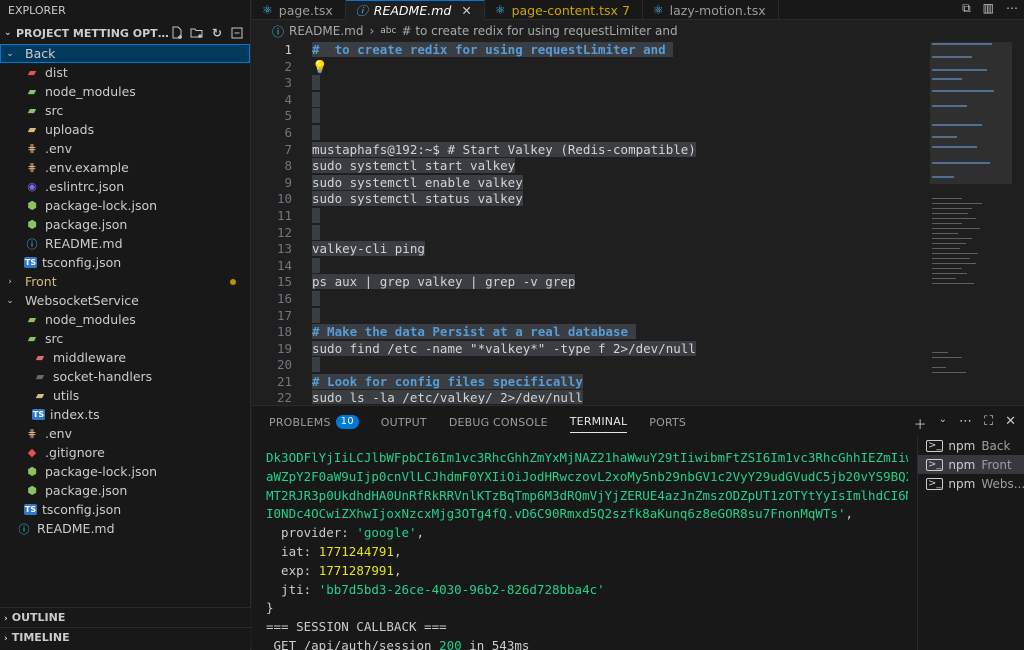 This screenshot has height=650, width=1024. What do you see at coordinates (587, 100) in the screenshot?
I see `code-line: 4` at bounding box center [587, 100].